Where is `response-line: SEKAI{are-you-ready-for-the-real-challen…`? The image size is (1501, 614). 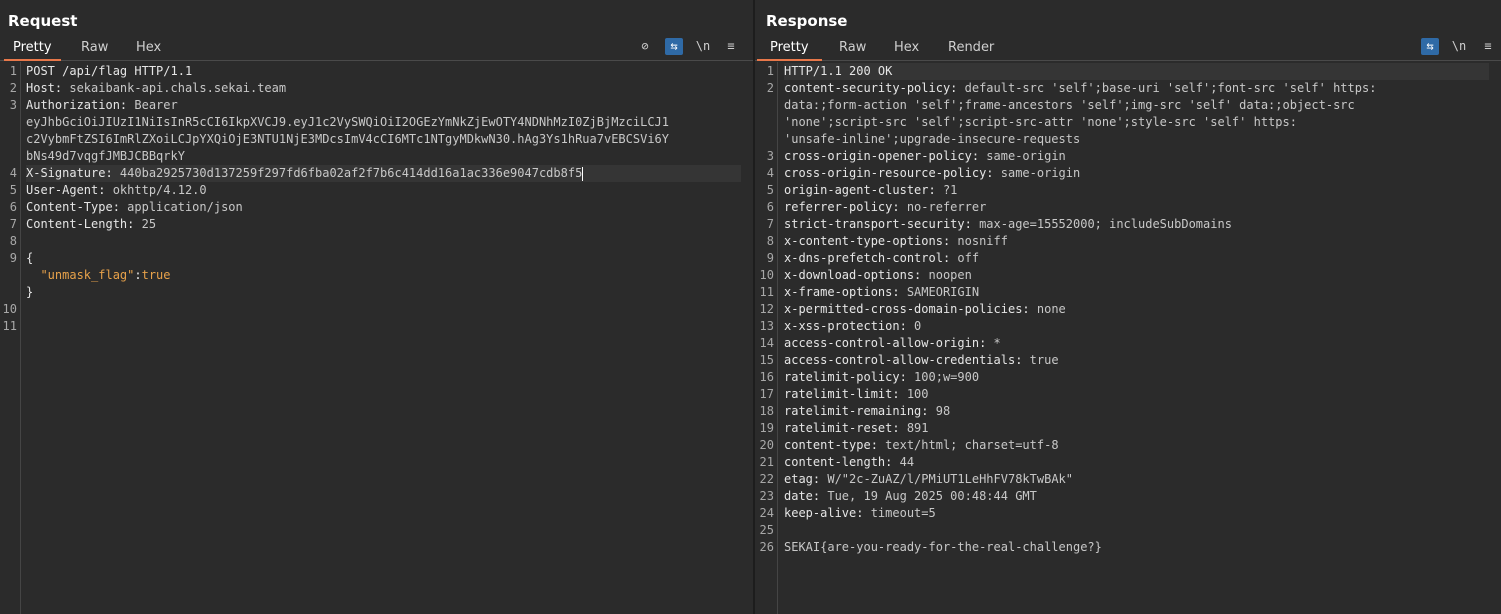
response-line: SEKAI{are-you-ready-for-the-real-challen… is located at coordinates (943, 547).